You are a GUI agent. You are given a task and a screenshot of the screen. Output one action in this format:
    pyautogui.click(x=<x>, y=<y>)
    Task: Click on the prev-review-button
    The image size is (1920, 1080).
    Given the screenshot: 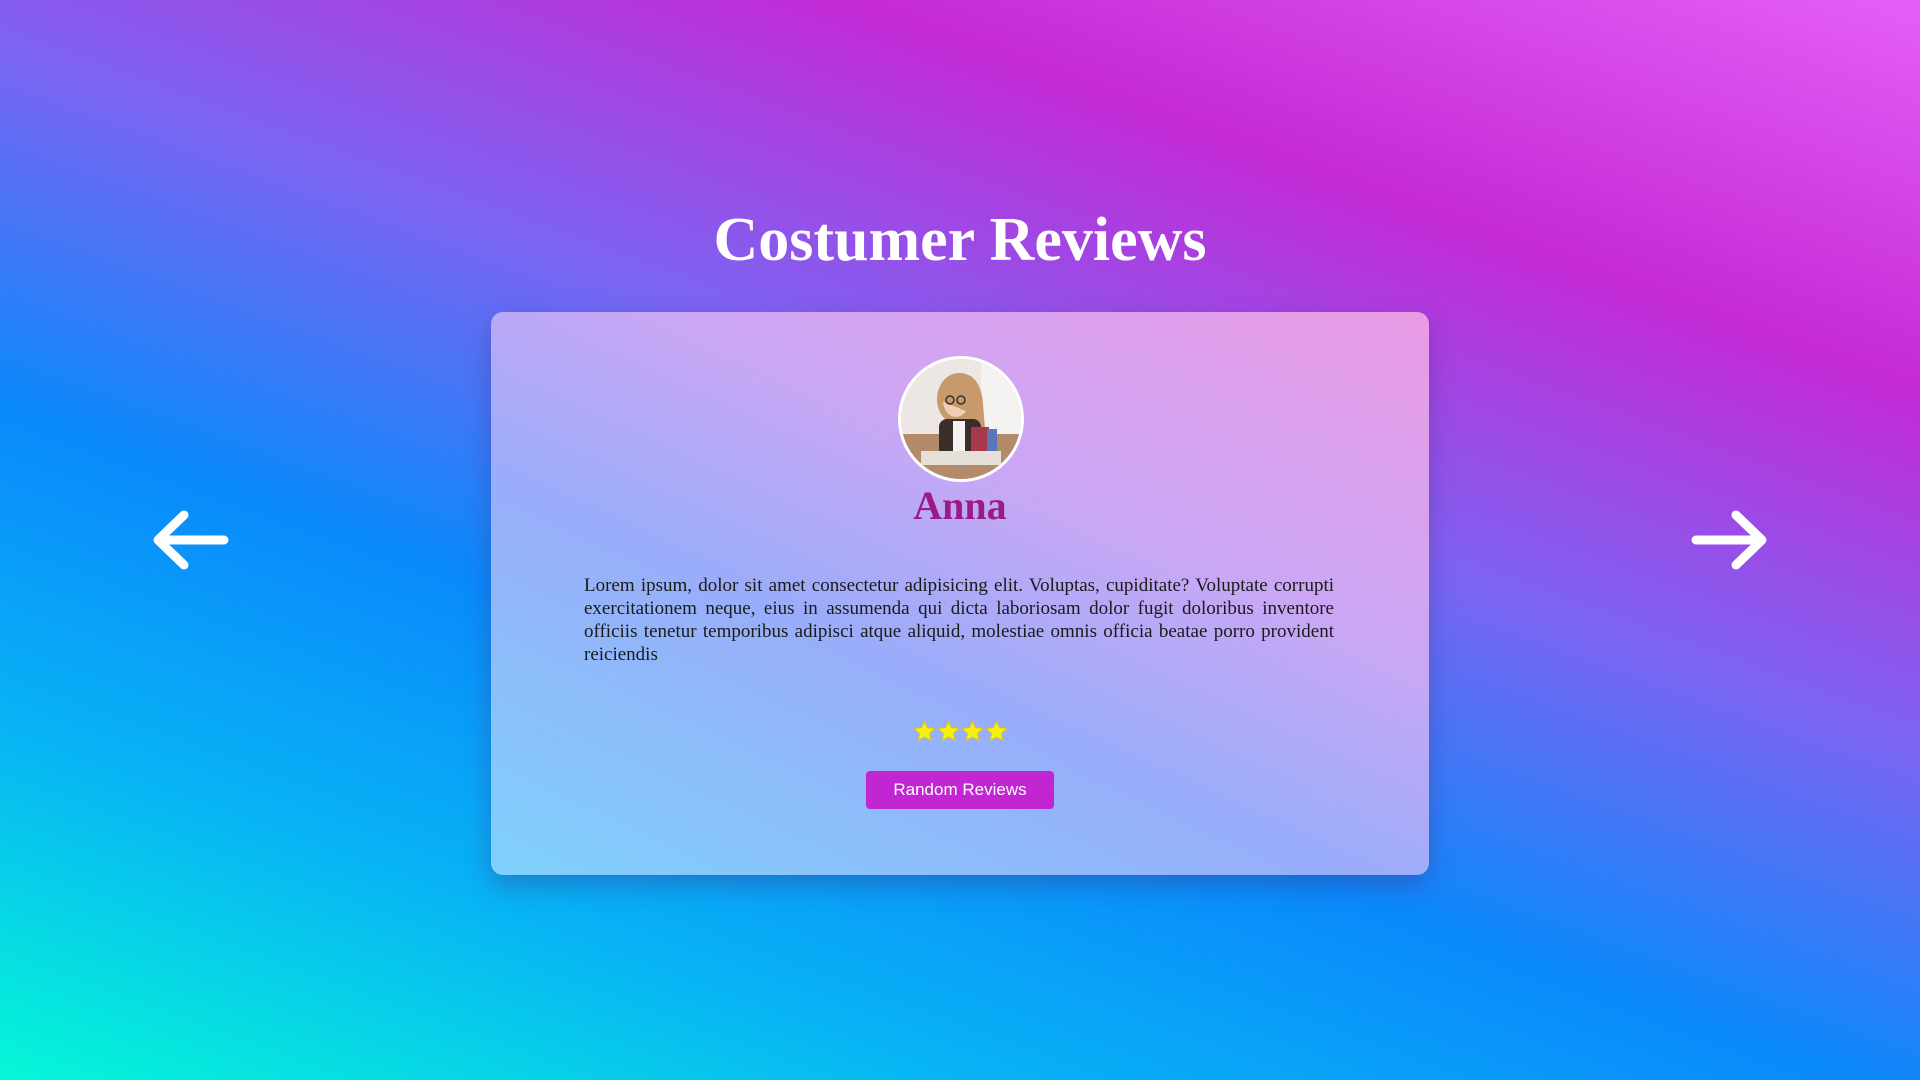 What is the action you would take?
    pyautogui.click(x=190, y=540)
    